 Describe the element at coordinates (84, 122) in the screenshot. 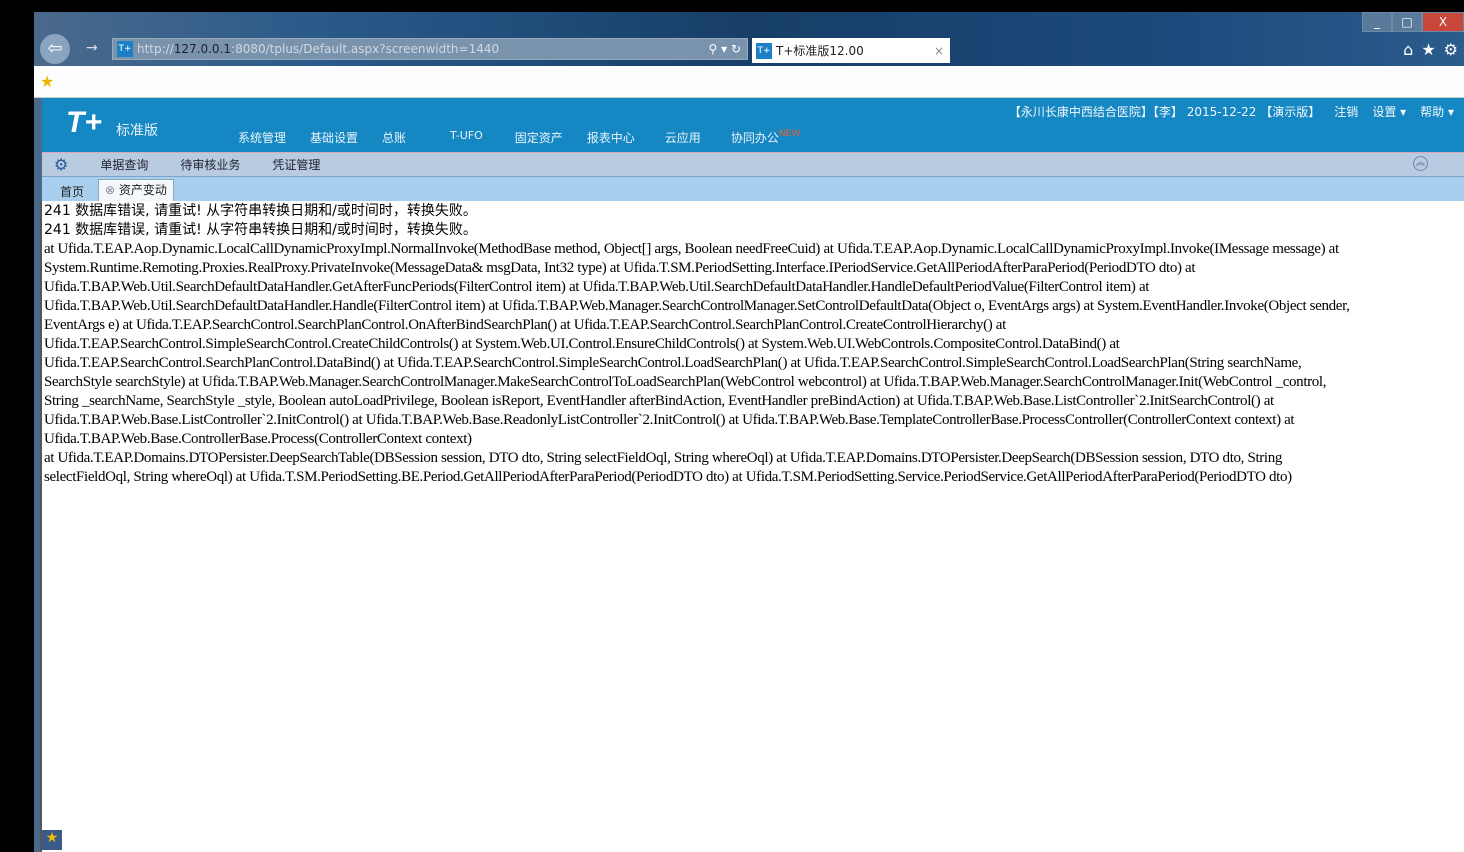

I see `logo: T+` at that location.